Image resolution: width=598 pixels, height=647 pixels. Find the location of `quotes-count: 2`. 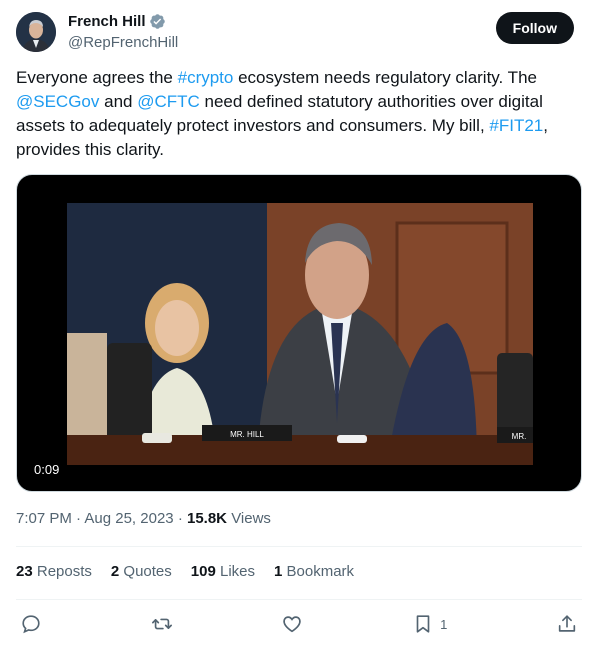

quotes-count: 2 is located at coordinates (115, 571).